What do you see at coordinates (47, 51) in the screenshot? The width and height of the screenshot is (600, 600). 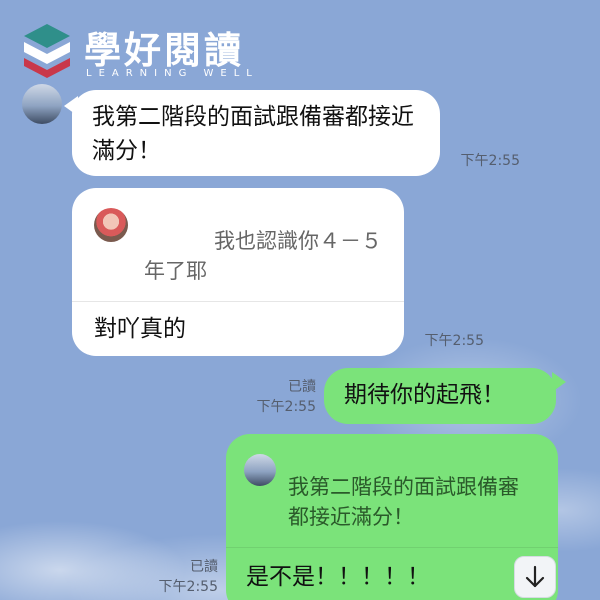 I see `logo-mark-icon` at bounding box center [47, 51].